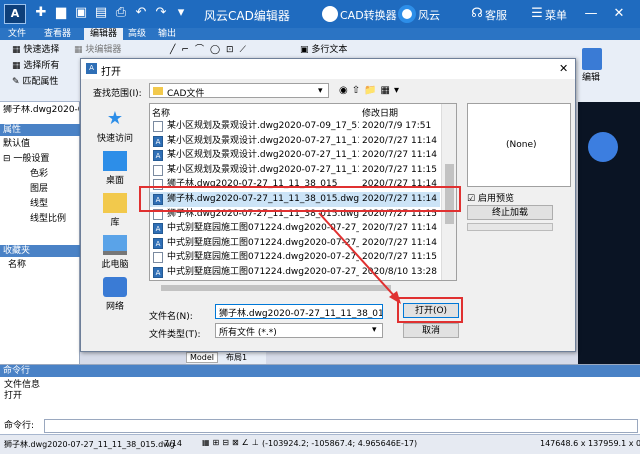  Describe the element at coordinates (39, 204) in the screenshot. I see `prop-linetype: 线型` at that location.